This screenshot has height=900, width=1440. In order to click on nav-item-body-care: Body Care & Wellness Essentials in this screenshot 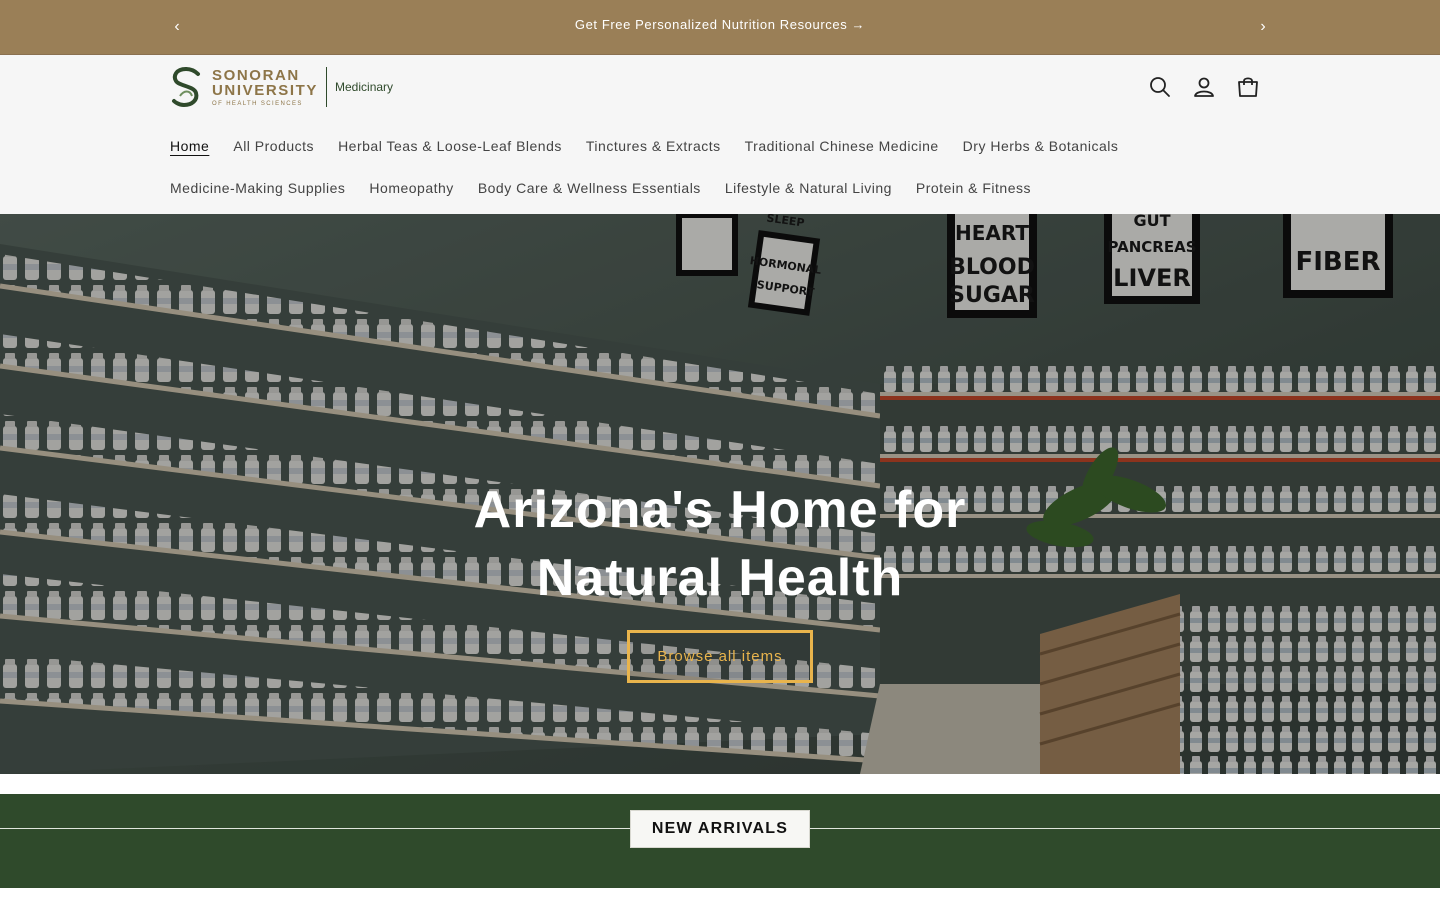, I will do `click(589, 188)`.